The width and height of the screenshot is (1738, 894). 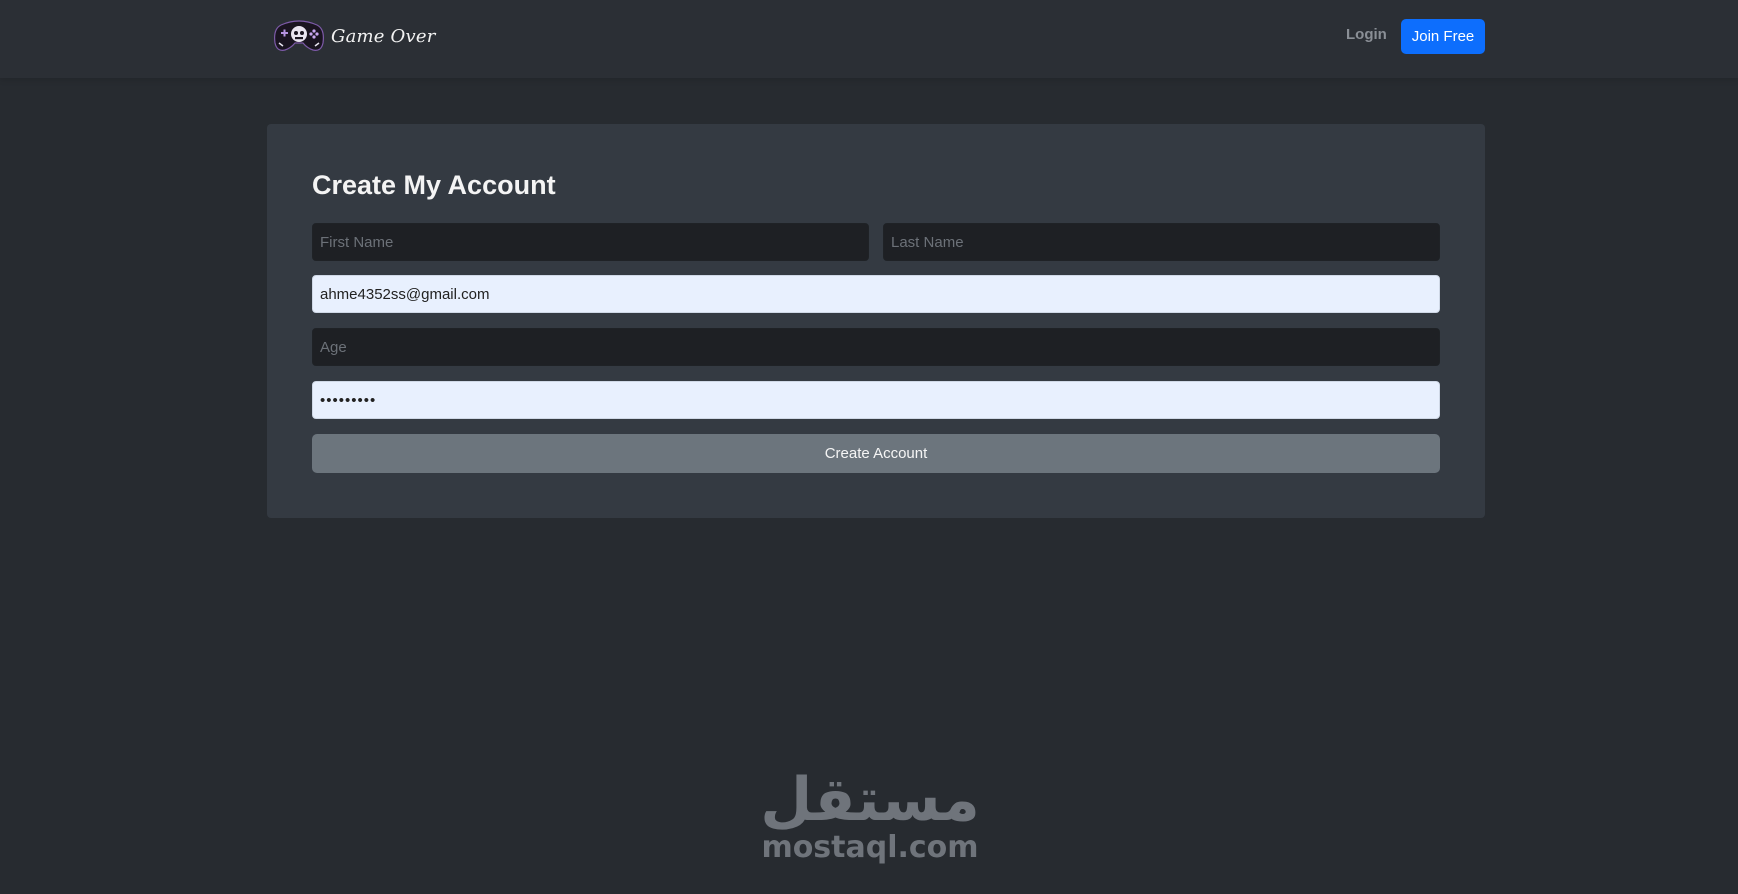 I want to click on watermark: مستقل mostaql.com, so click(x=870, y=825).